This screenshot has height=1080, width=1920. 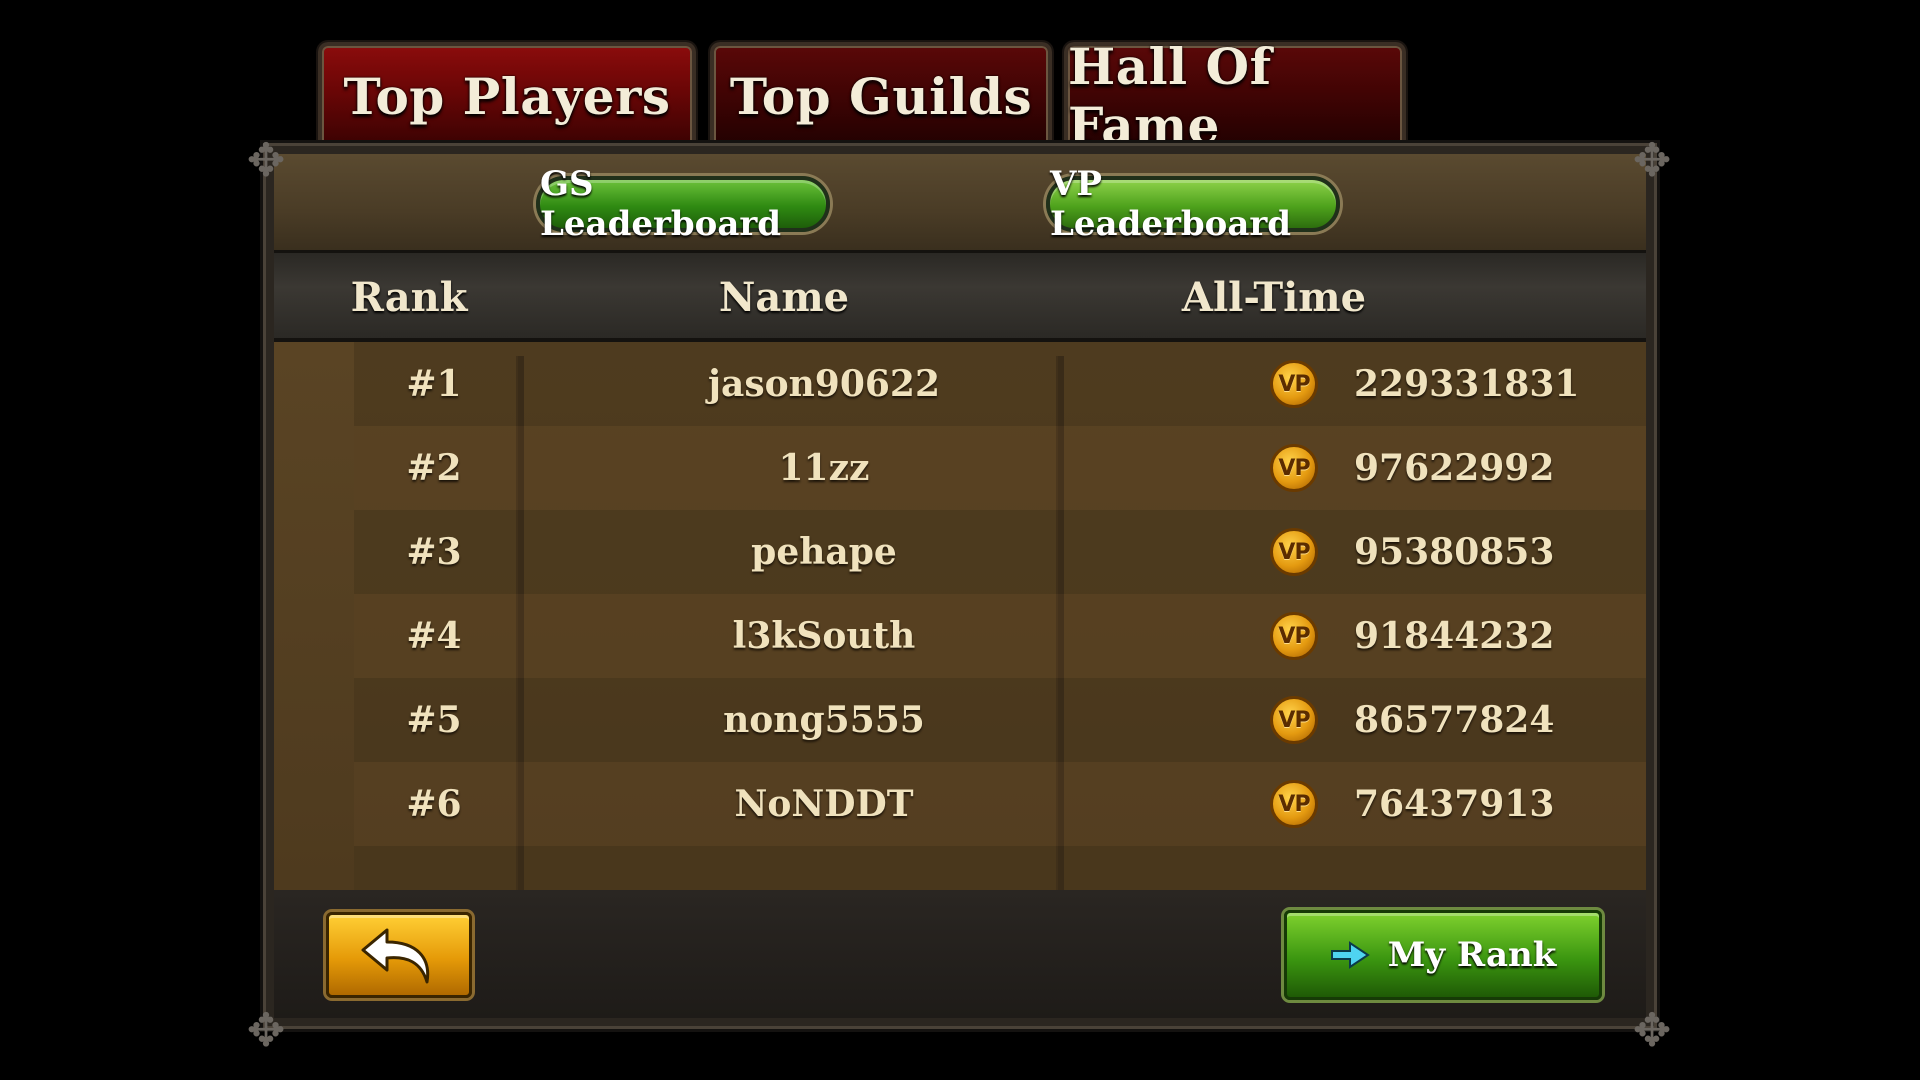 I want to click on leaderboard-row: #1 jason90622 VP 229331831, so click(x=1000, y=384).